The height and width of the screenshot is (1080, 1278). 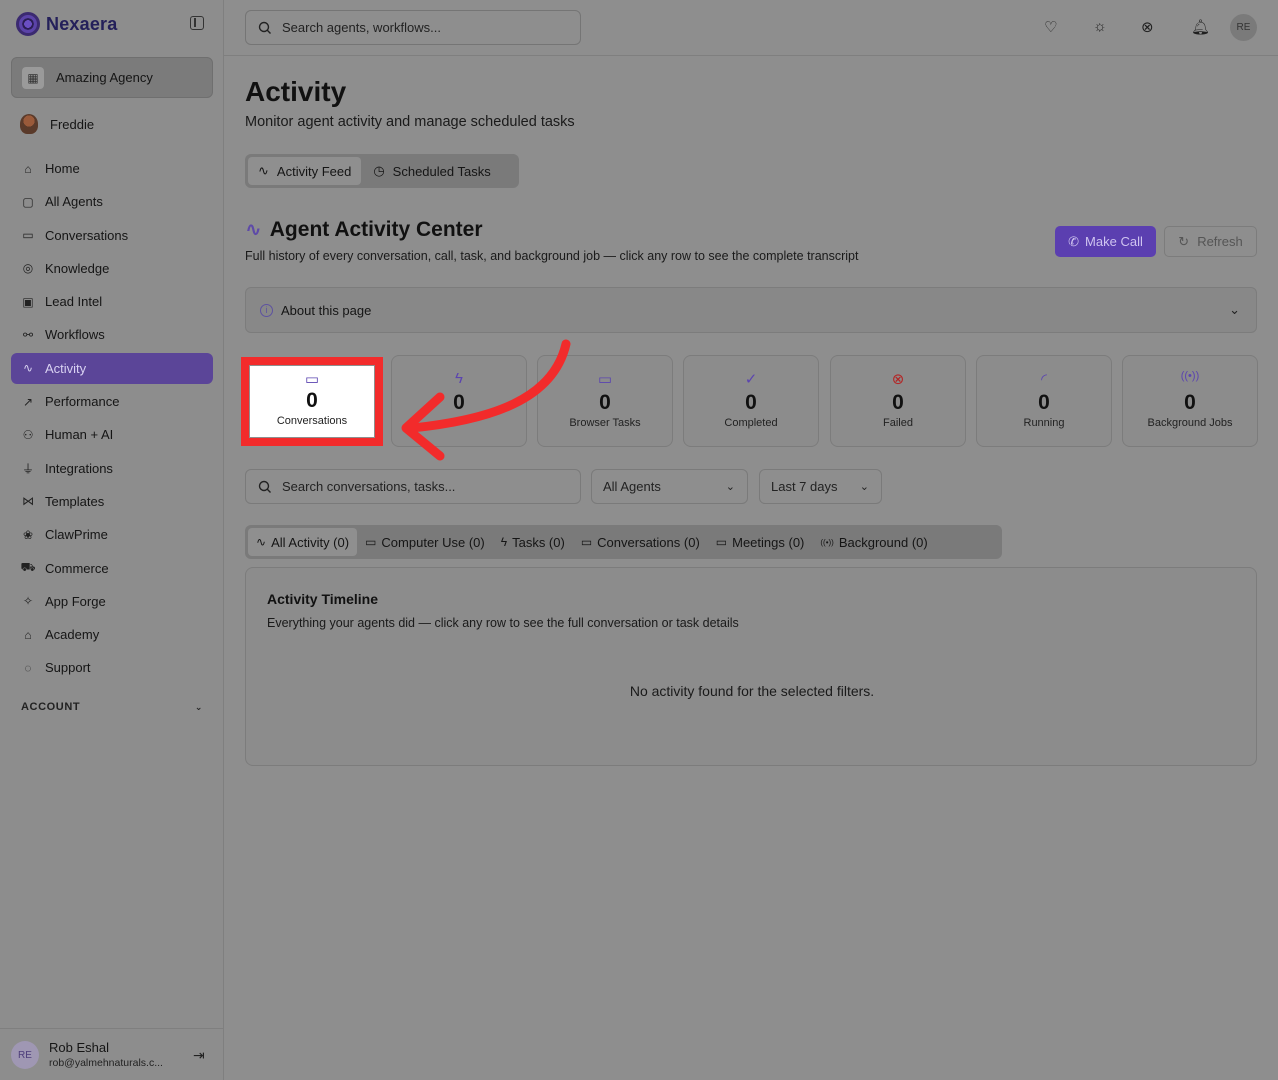 What do you see at coordinates (873, 542) in the screenshot?
I see `tab-background: ((•)) Background (0)` at bounding box center [873, 542].